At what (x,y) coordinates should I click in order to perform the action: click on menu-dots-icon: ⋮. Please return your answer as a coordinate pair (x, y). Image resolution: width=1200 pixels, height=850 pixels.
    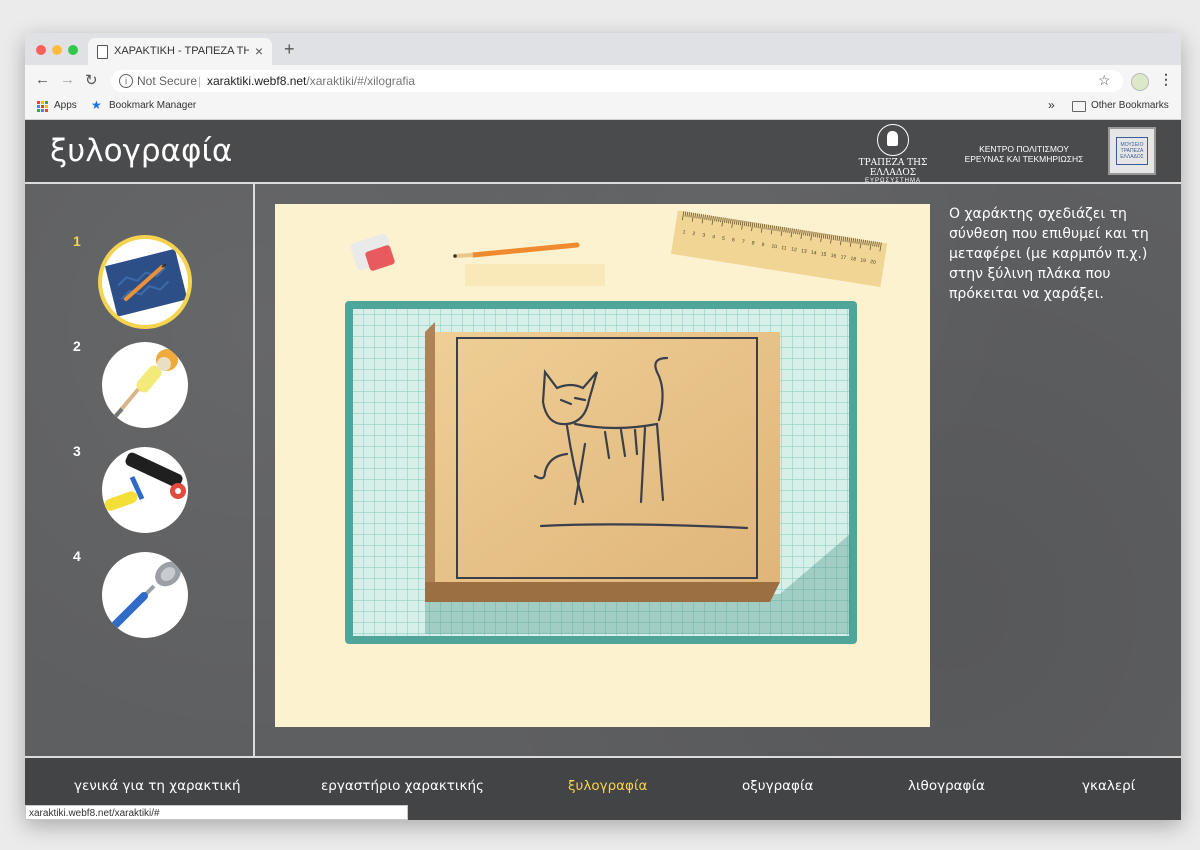
    Looking at the image, I should click on (1166, 79).